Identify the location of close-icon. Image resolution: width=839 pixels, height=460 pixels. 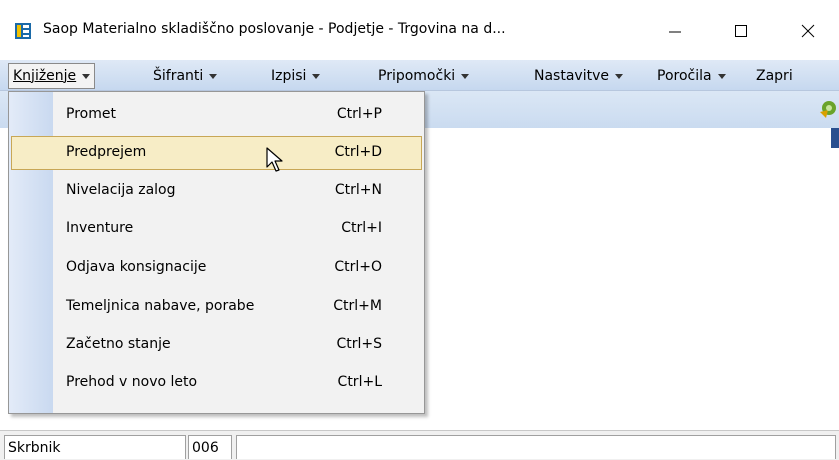
(808, 31).